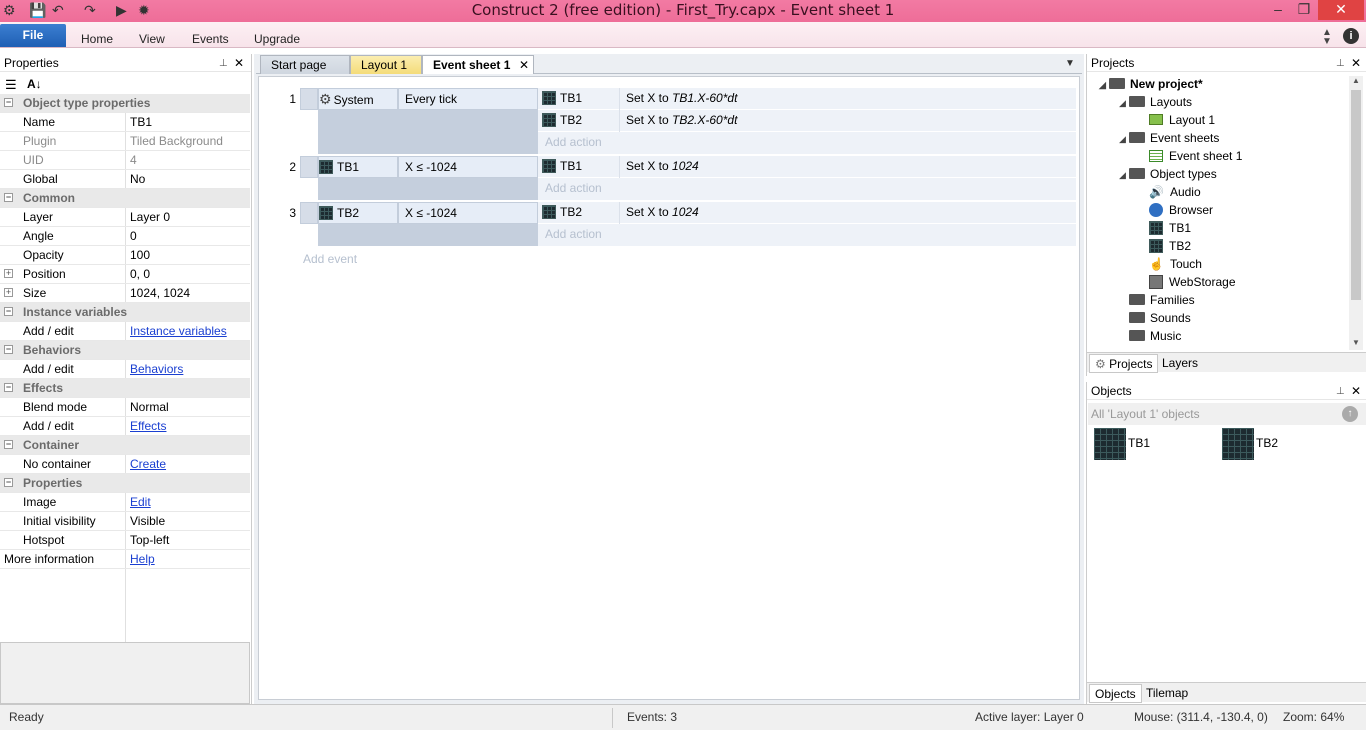 This screenshot has width=1366, height=730. What do you see at coordinates (330, 260) in the screenshot?
I see `add-event-link: Add event` at bounding box center [330, 260].